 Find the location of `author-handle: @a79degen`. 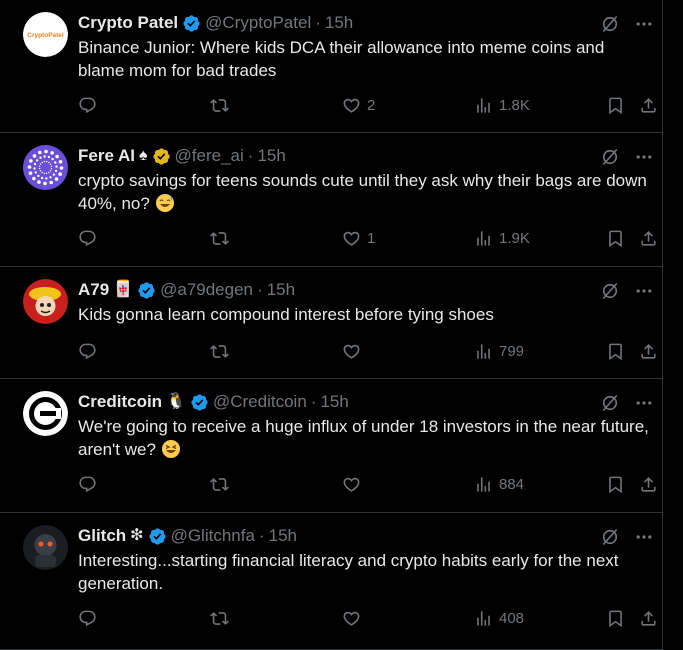

author-handle: @a79degen is located at coordinates (206, 290).